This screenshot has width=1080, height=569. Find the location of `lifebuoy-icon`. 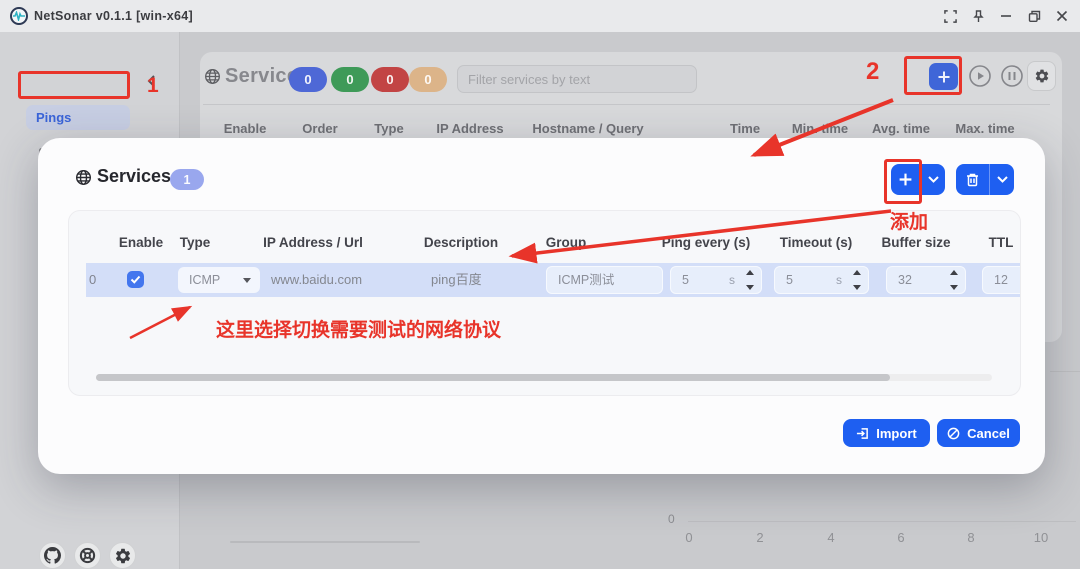

lifebuoy-icon is located at coordinates (87, 555).